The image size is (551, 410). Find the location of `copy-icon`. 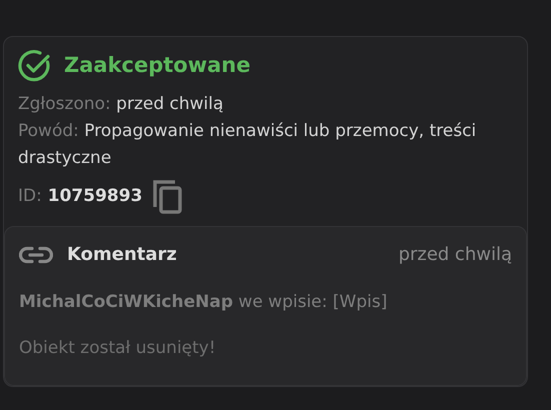

copy-icon is located at coordinates (168, 197).